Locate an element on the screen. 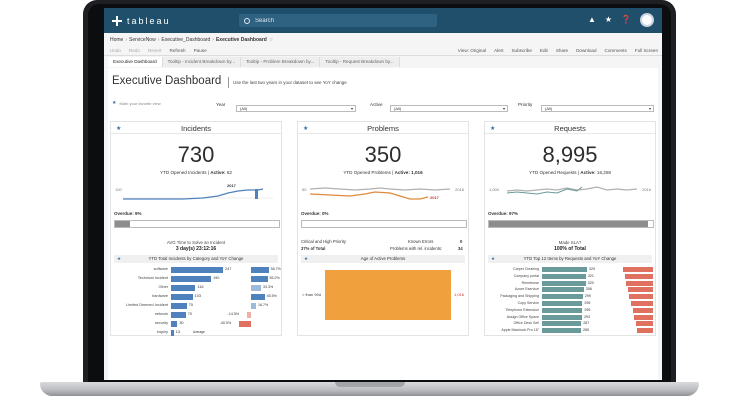 This screenshot has height=410, width=739. search-input is located at coordinates (340, 20).